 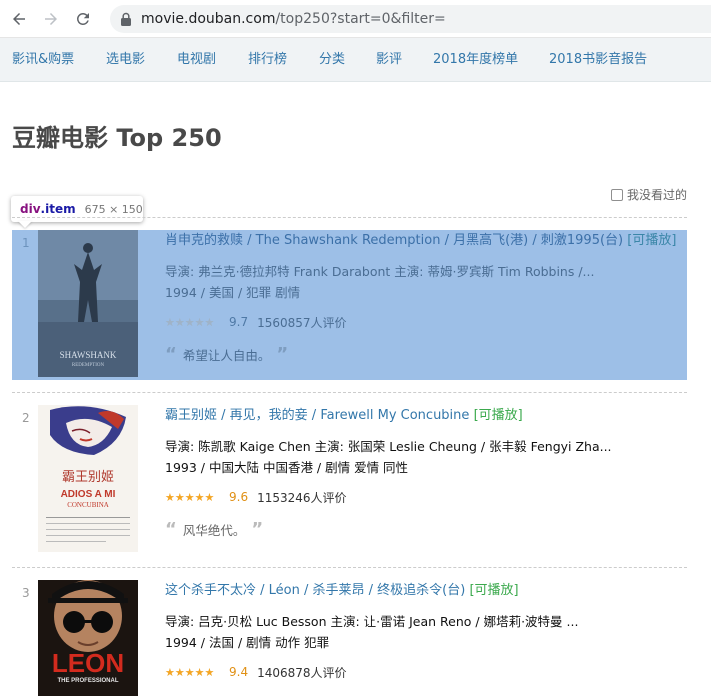 What do you see at coordinates (239, 672) in the screenshot?
I see `rating-score: 9.4` at bounding box center [239, 672].